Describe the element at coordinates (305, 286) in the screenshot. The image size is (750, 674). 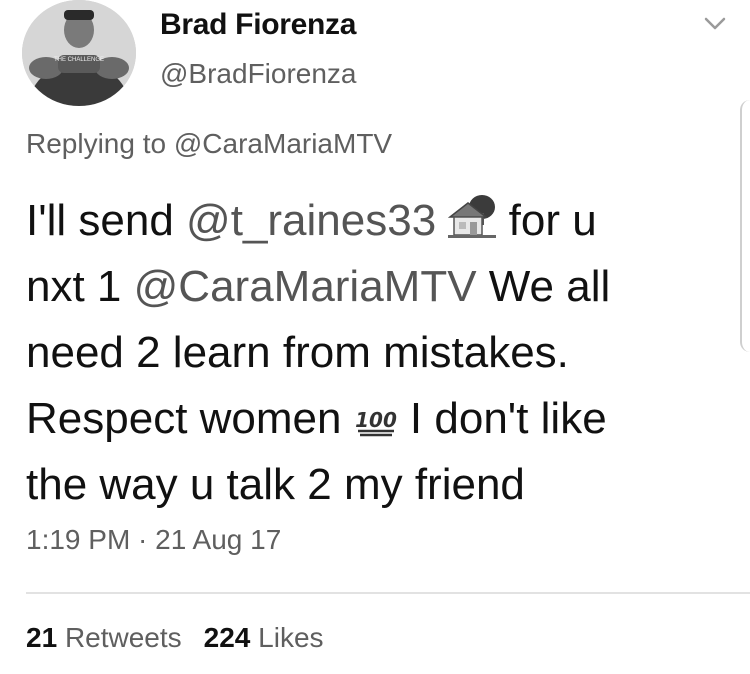
I see `mention-link: @CaraMariaMTV` at that location.